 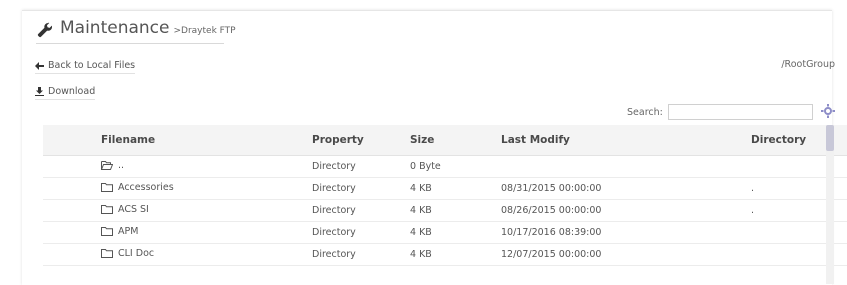 I want to click on last-modify-cell: 08/31/2015 00:00:00, so click(x=596, y=188).